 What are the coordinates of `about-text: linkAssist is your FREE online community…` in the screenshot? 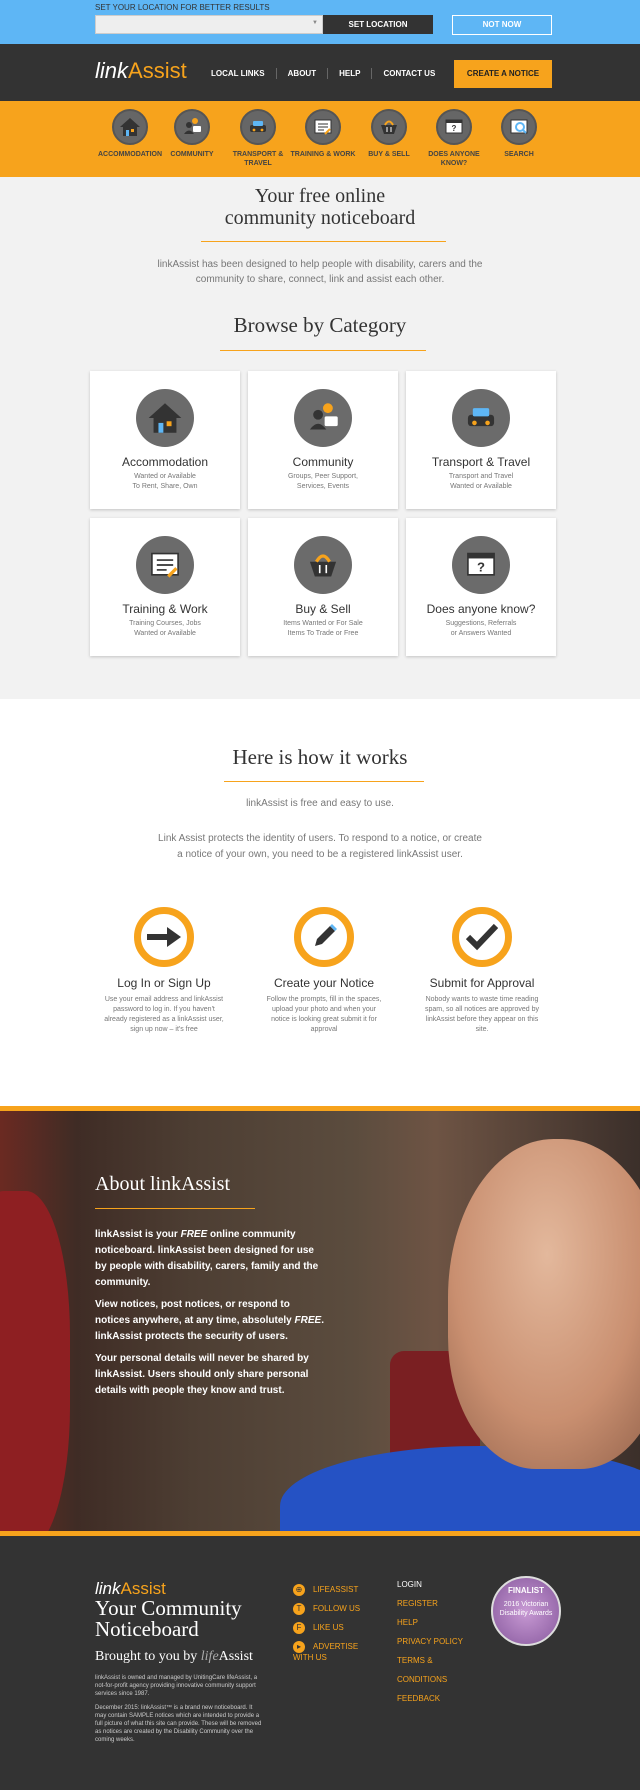 It's located at (210, 1316).